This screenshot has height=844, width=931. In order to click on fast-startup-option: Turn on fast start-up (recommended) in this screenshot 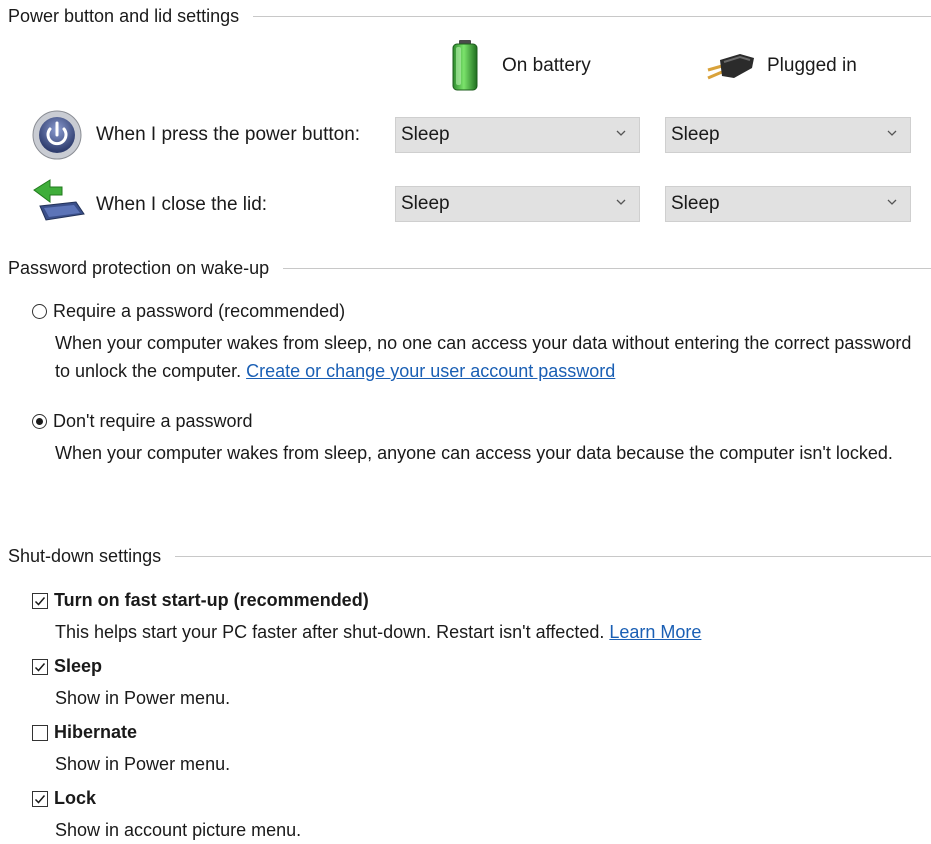, I will do `click(200, 600)`.